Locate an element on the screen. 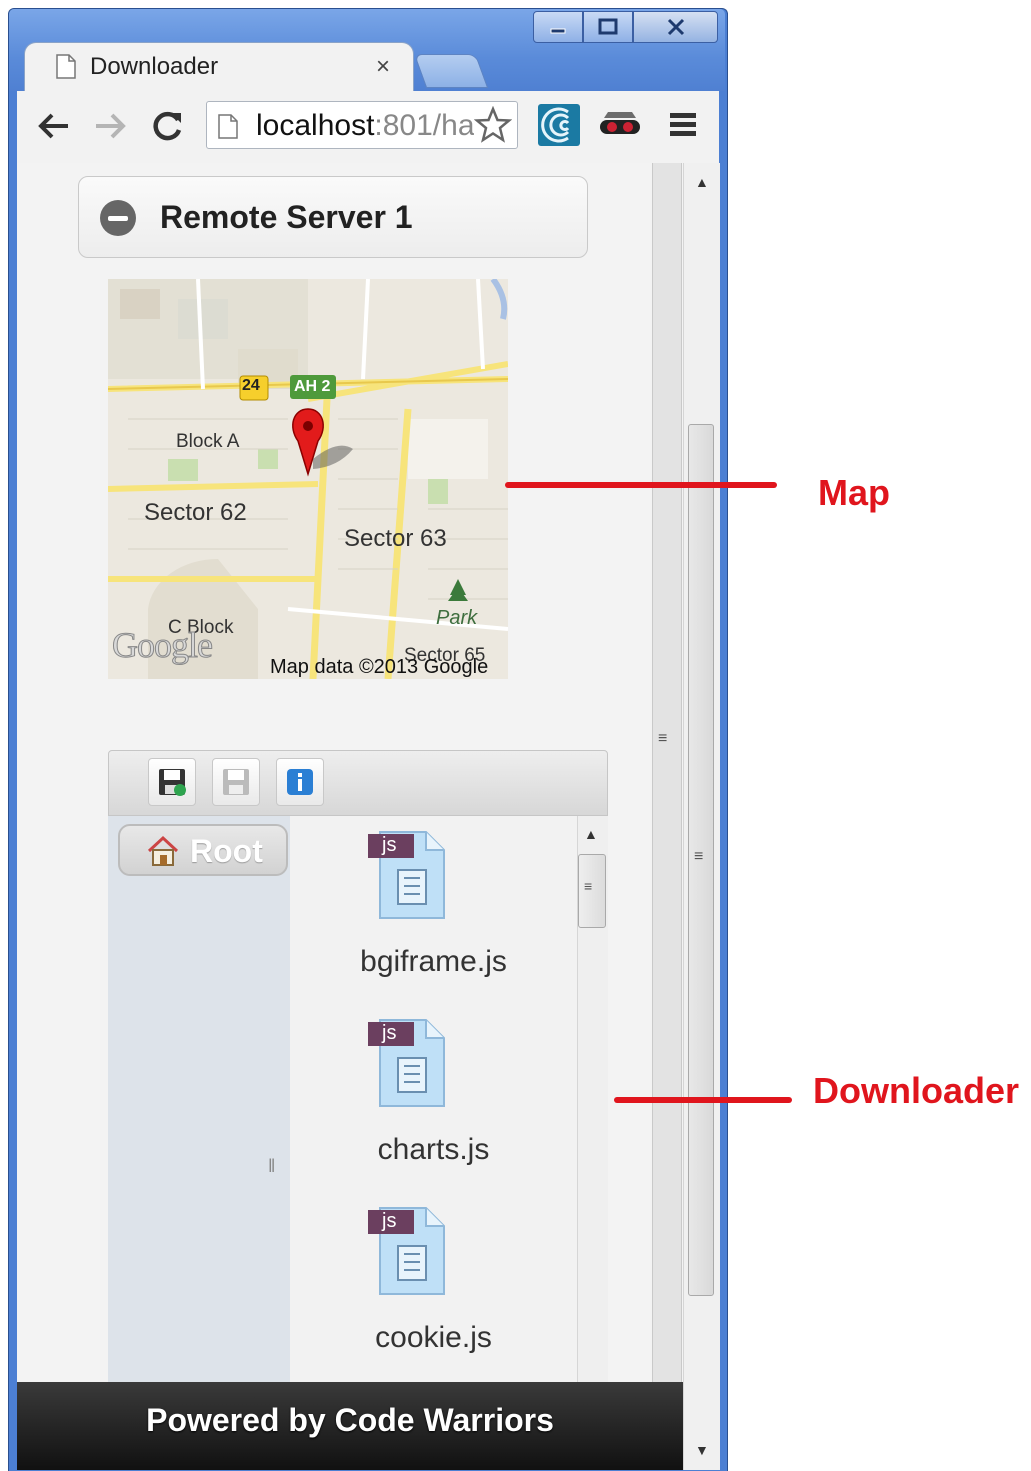 The image size is (1031, 1471). file-name: bgiframe.js is located at coordinates (433, 961).